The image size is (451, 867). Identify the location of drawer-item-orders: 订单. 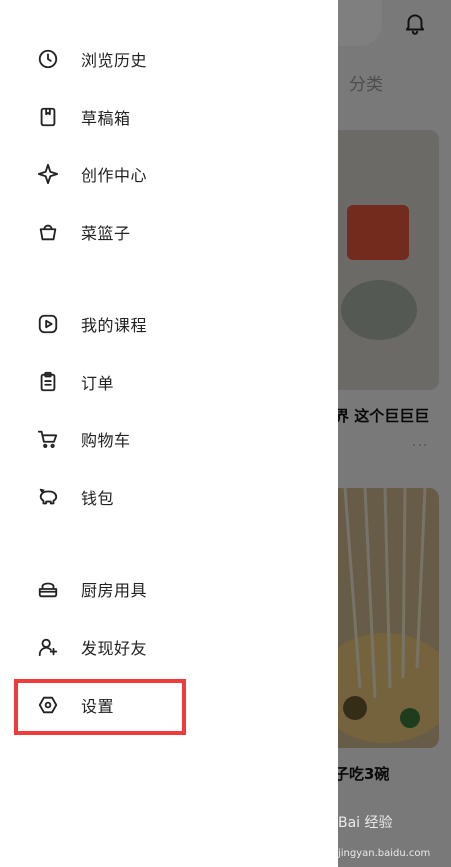
(172, 382).